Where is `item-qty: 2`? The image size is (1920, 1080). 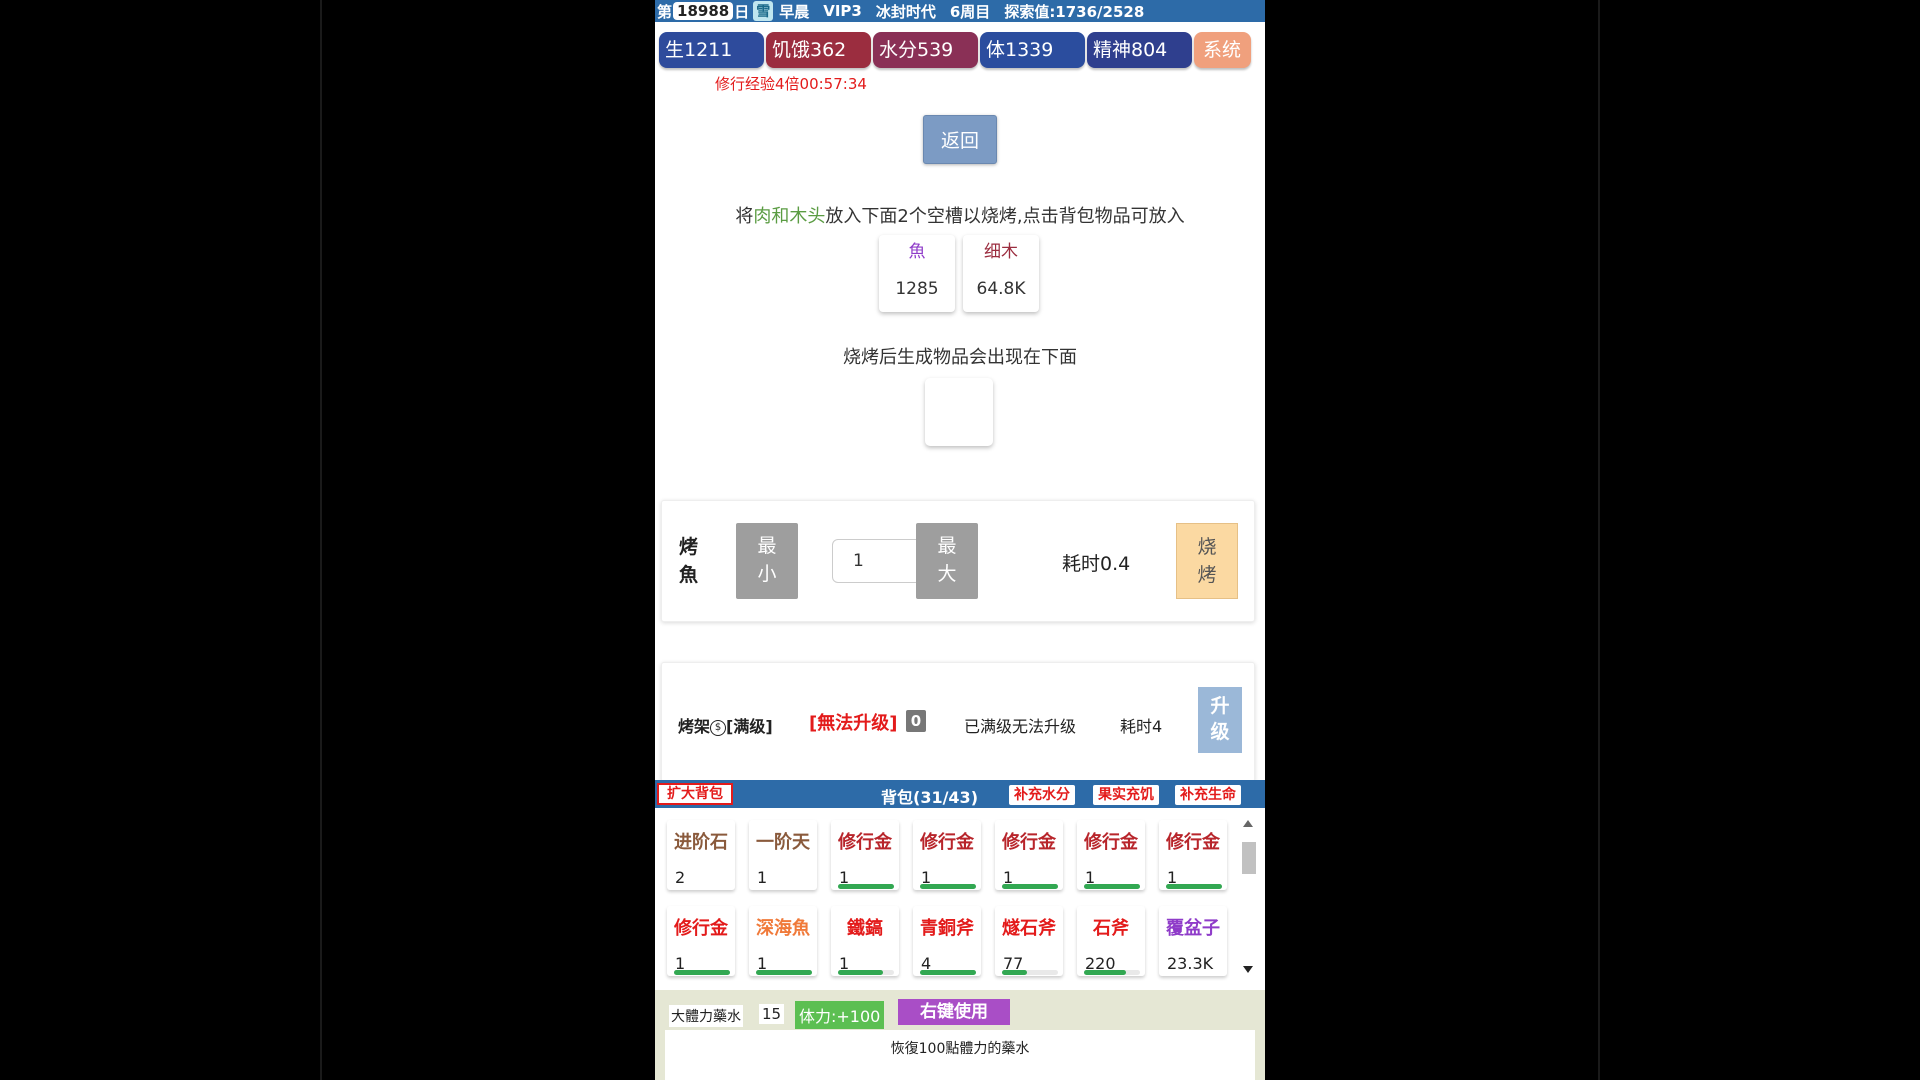 item-qty: 2 is located at coordinates (680, 877).